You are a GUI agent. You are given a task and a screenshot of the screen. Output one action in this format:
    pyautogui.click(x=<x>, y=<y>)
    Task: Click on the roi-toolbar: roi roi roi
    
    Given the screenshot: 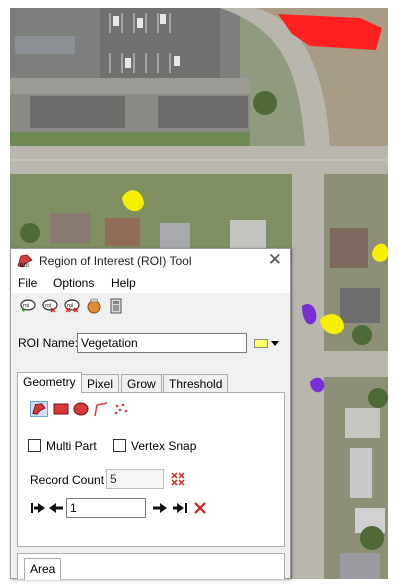 What is the action you would take?
    pyautogui.click(x=150, y=306)
    